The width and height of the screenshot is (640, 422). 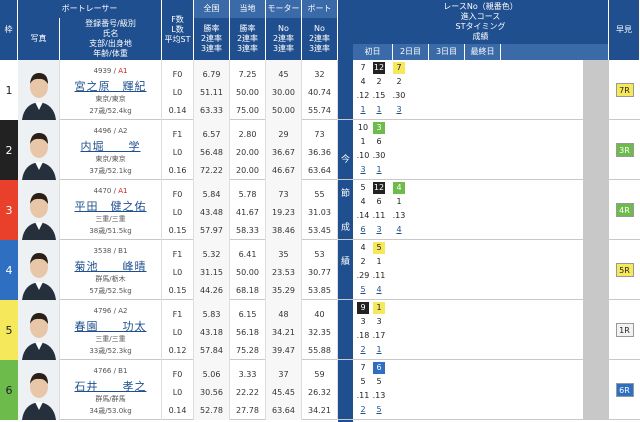 I want to click on quick-view-link: 7R, so click(x=624, y=90).